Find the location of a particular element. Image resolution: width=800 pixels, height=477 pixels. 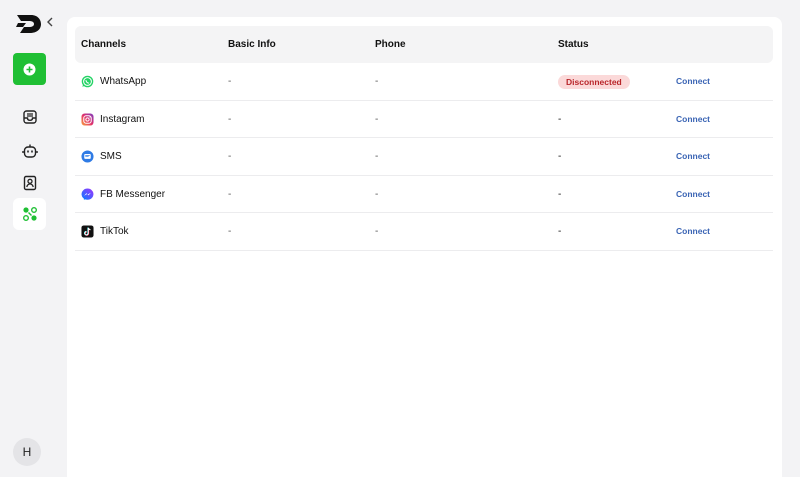

contact-book-icon is located at coordinates (29, 183).